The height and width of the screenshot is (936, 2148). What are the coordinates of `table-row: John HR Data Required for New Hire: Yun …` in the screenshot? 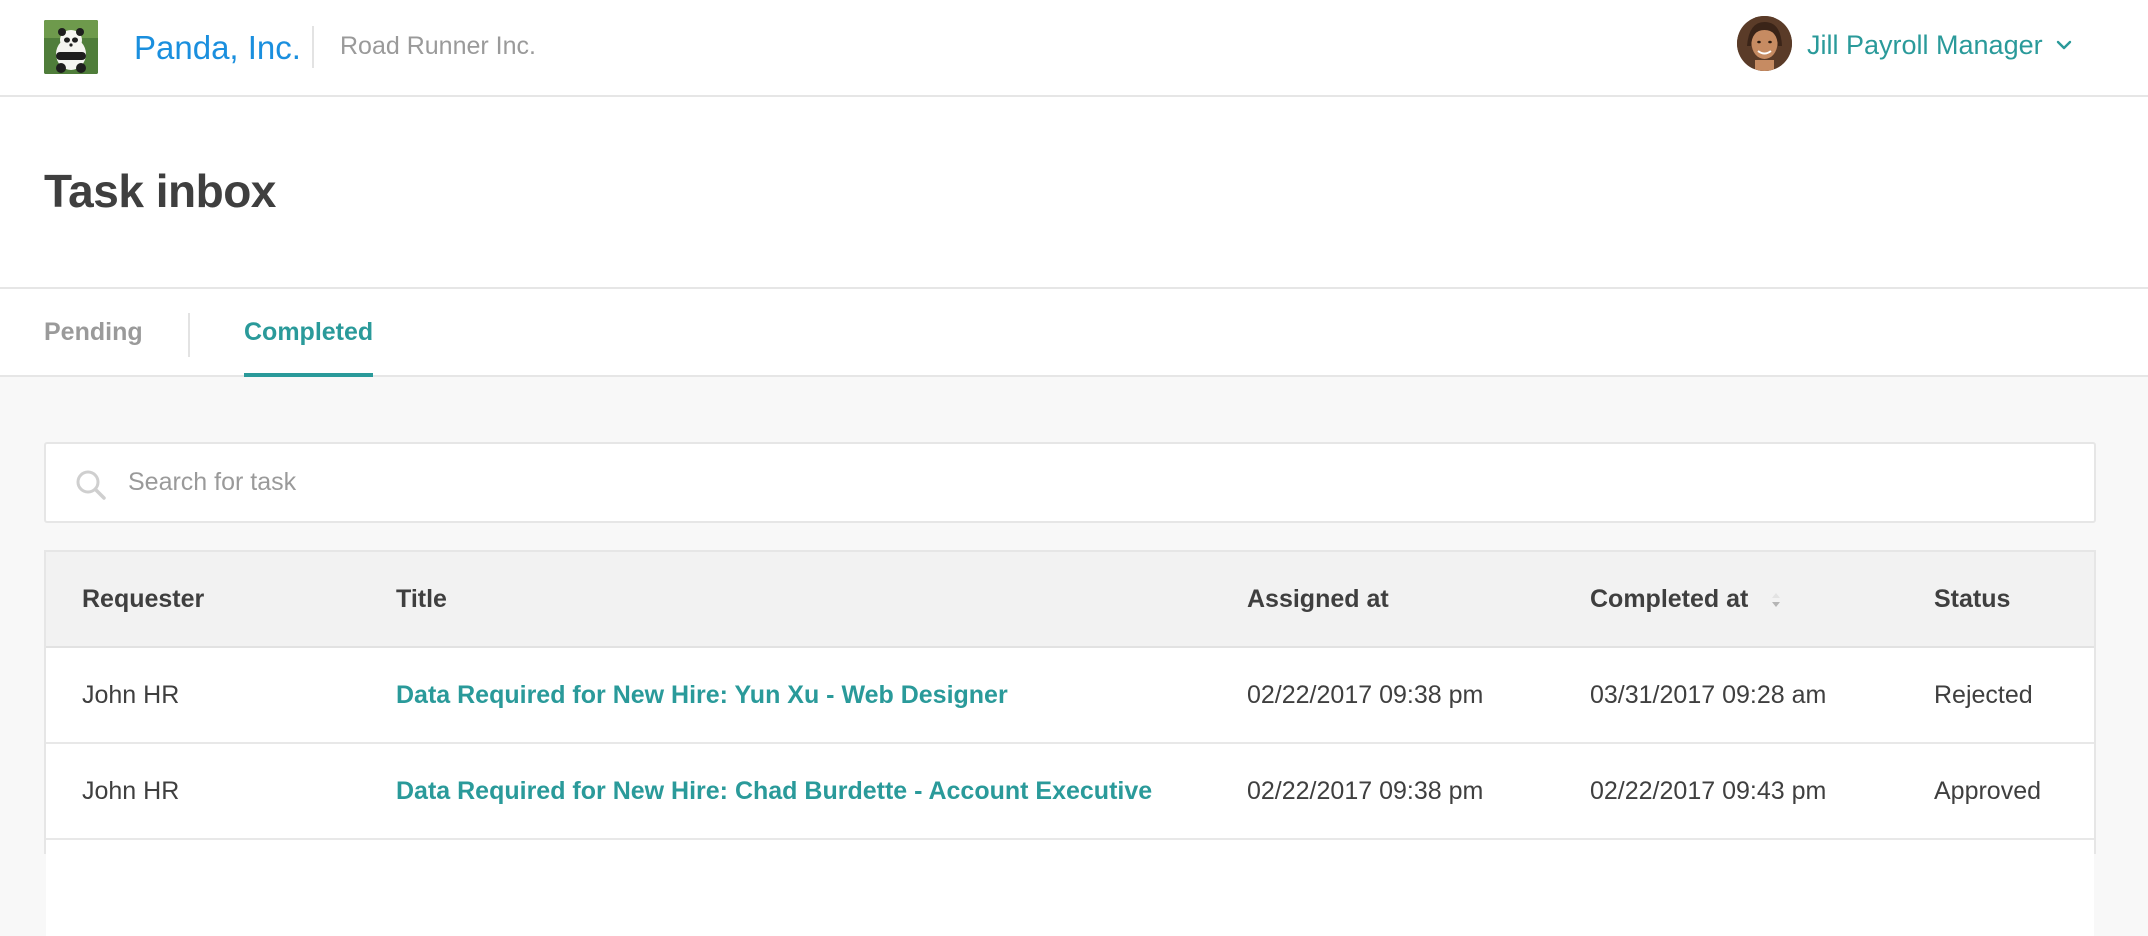 It's located at (1070, 696).